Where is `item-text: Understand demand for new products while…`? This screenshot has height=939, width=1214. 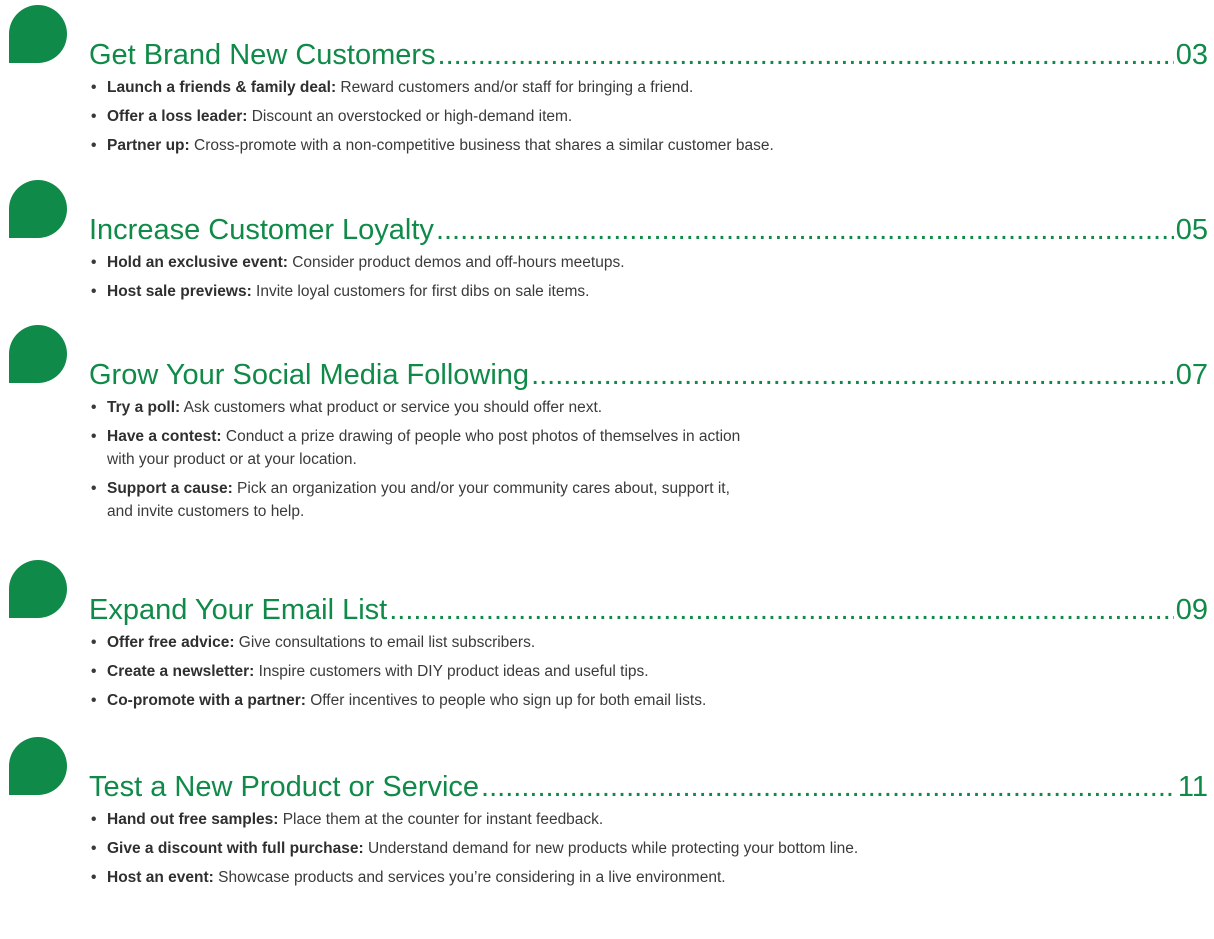
item-text: Understand demand for new products while… is located at coordinates (611, 848).